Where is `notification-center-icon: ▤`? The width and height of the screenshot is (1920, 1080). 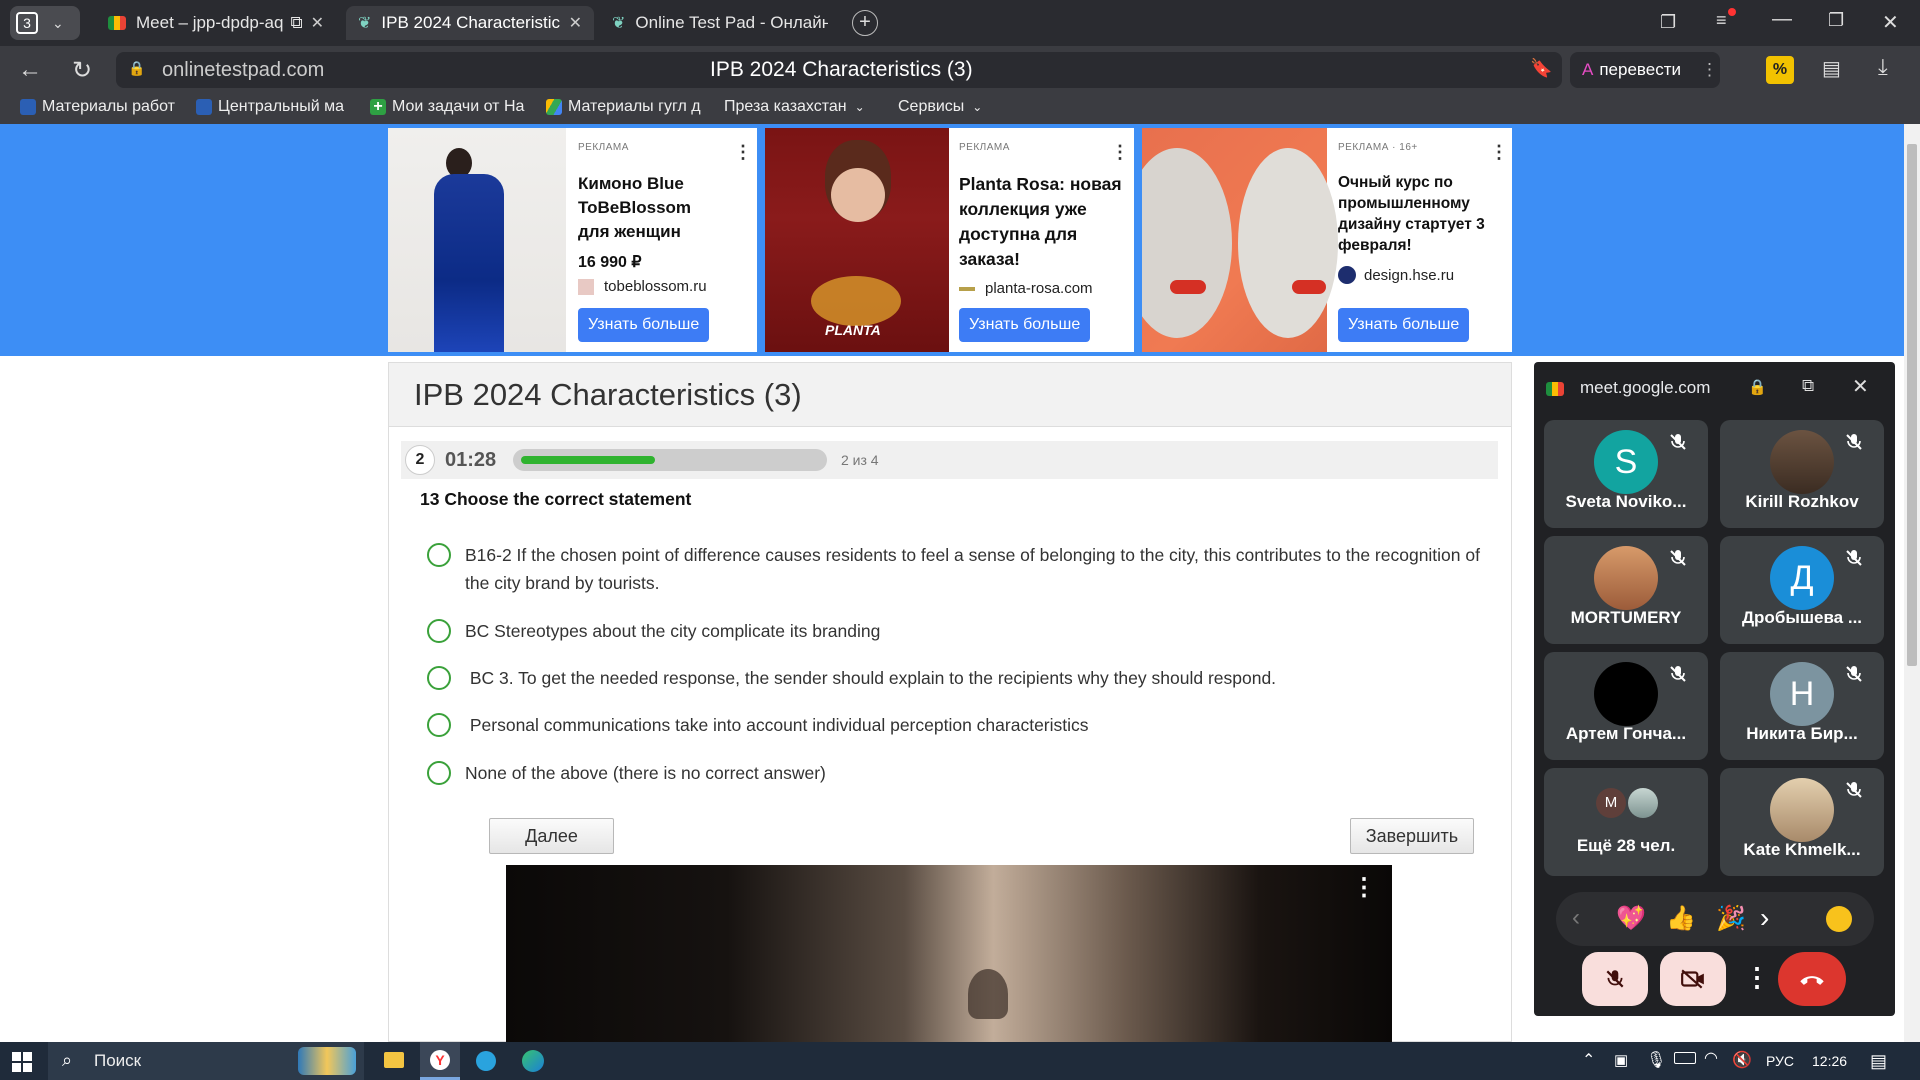 notification-center-icon: ▤ is located at coordinates (1878, 1061).